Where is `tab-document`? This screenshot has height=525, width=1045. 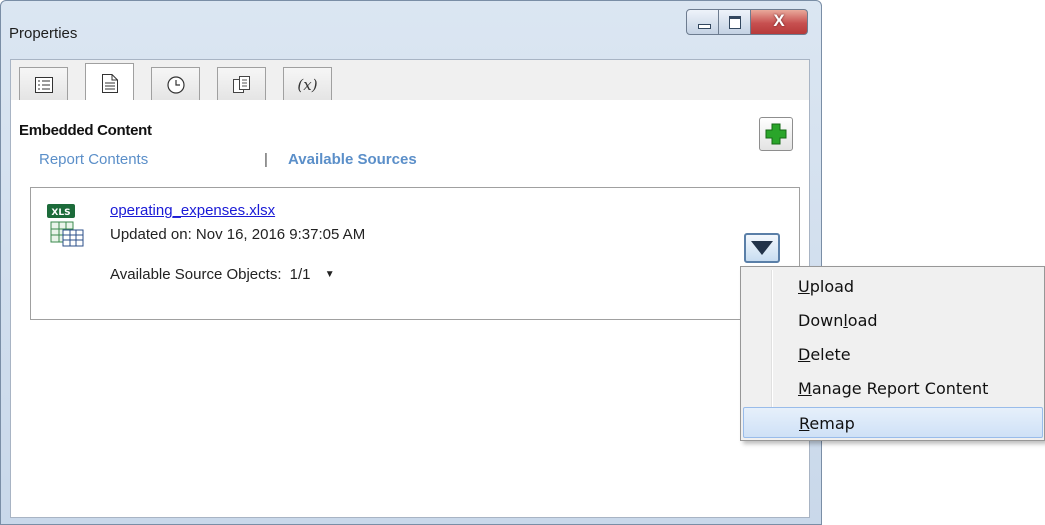
tab-document is located at coordinates (109, 82).